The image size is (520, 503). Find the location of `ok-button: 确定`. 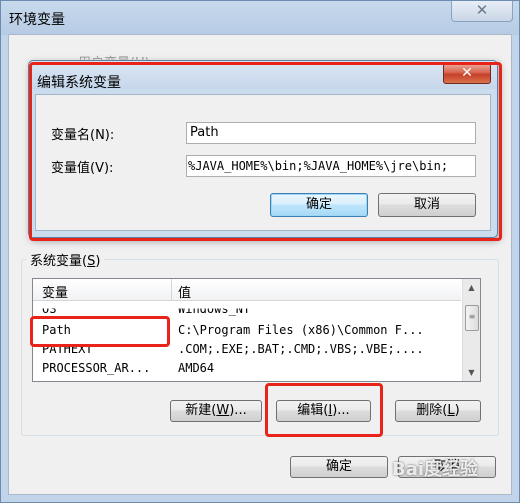

ok-button: 确定 is located at coordinates (339, 467).